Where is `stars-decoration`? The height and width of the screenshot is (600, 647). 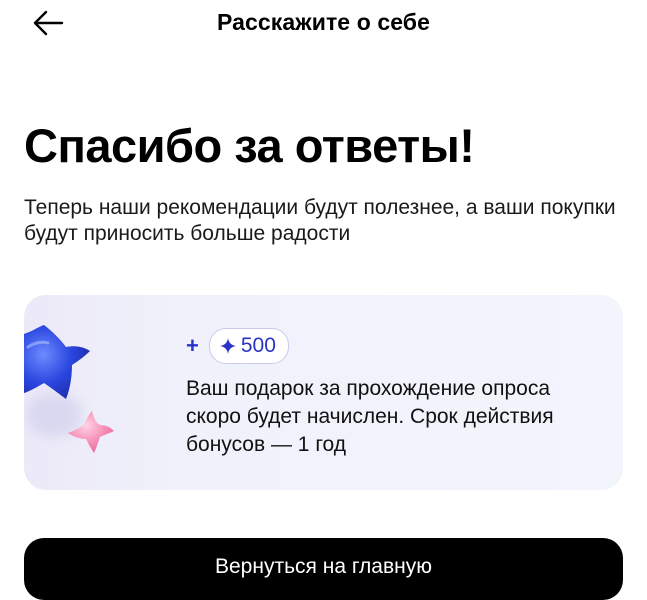 stars-decoration is located at coordinates (69, 389).